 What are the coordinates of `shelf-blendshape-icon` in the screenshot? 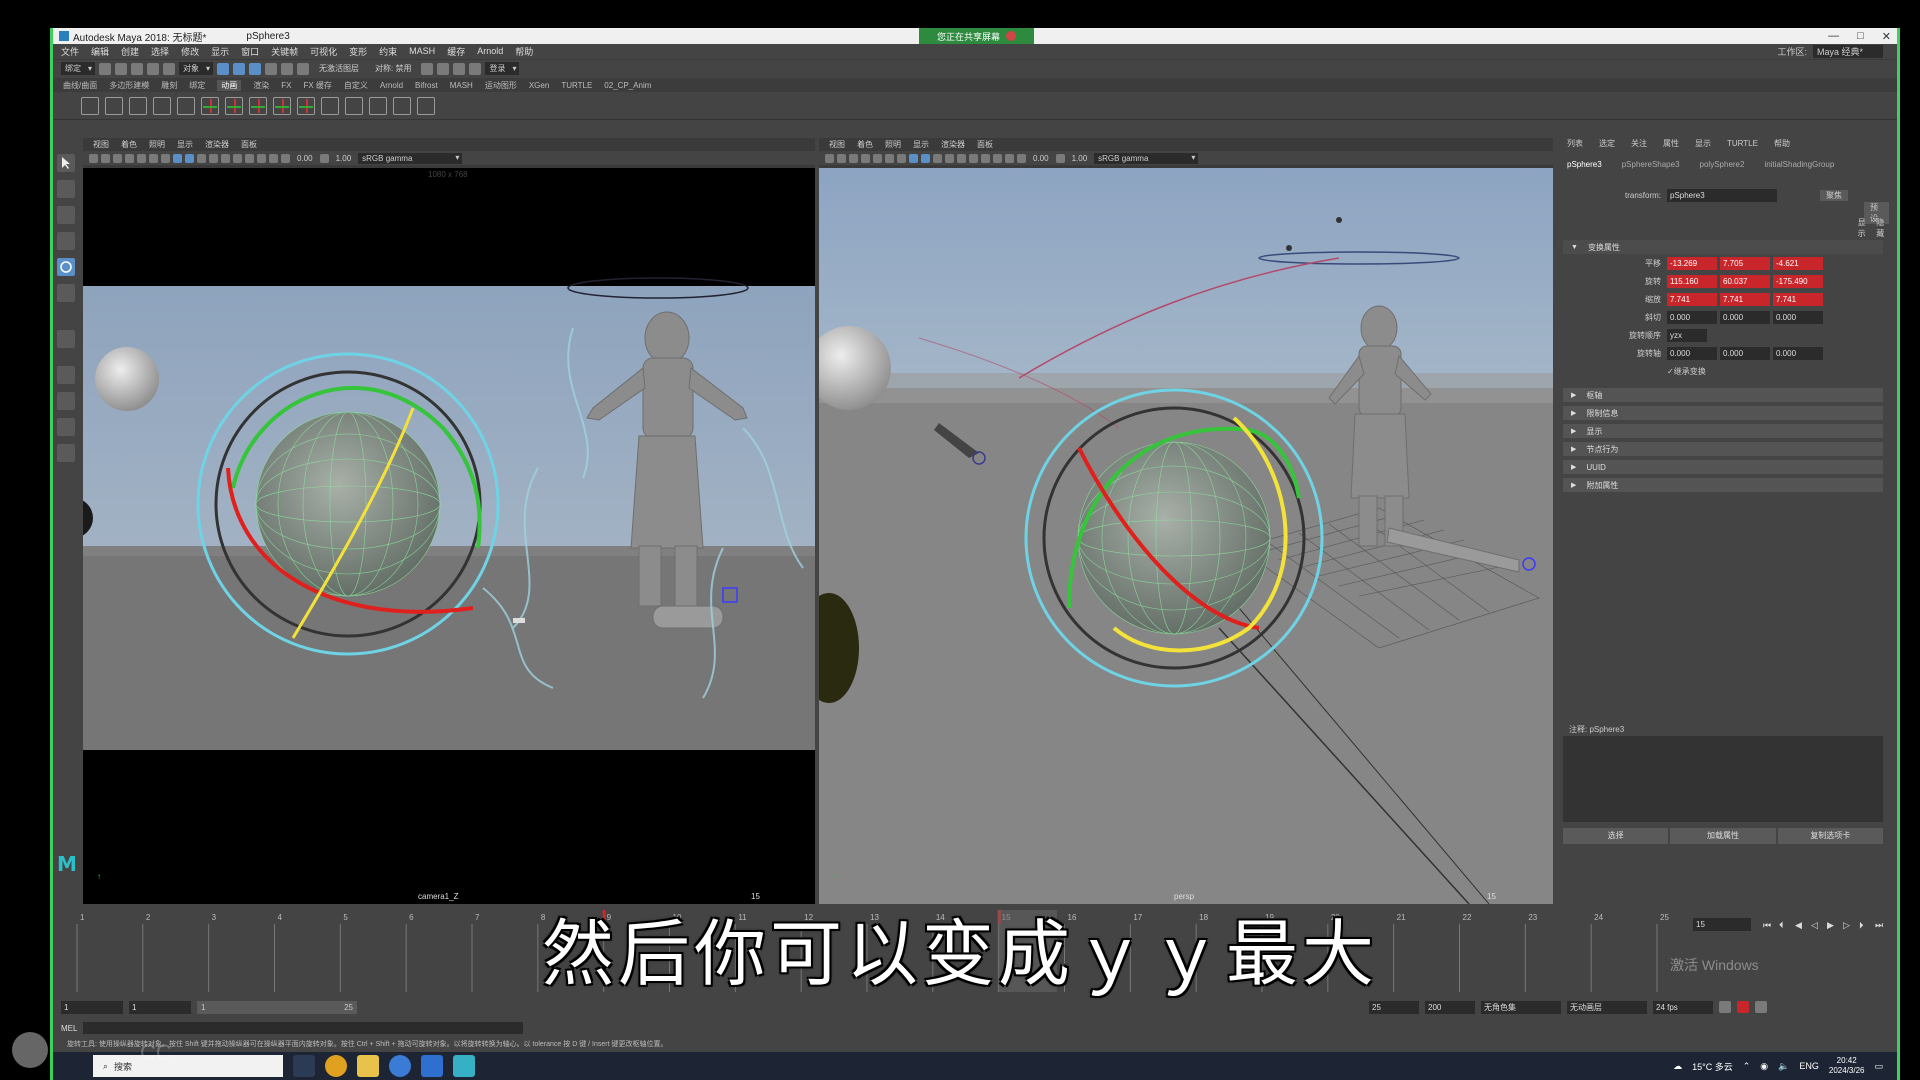 It's located at (426, 105).